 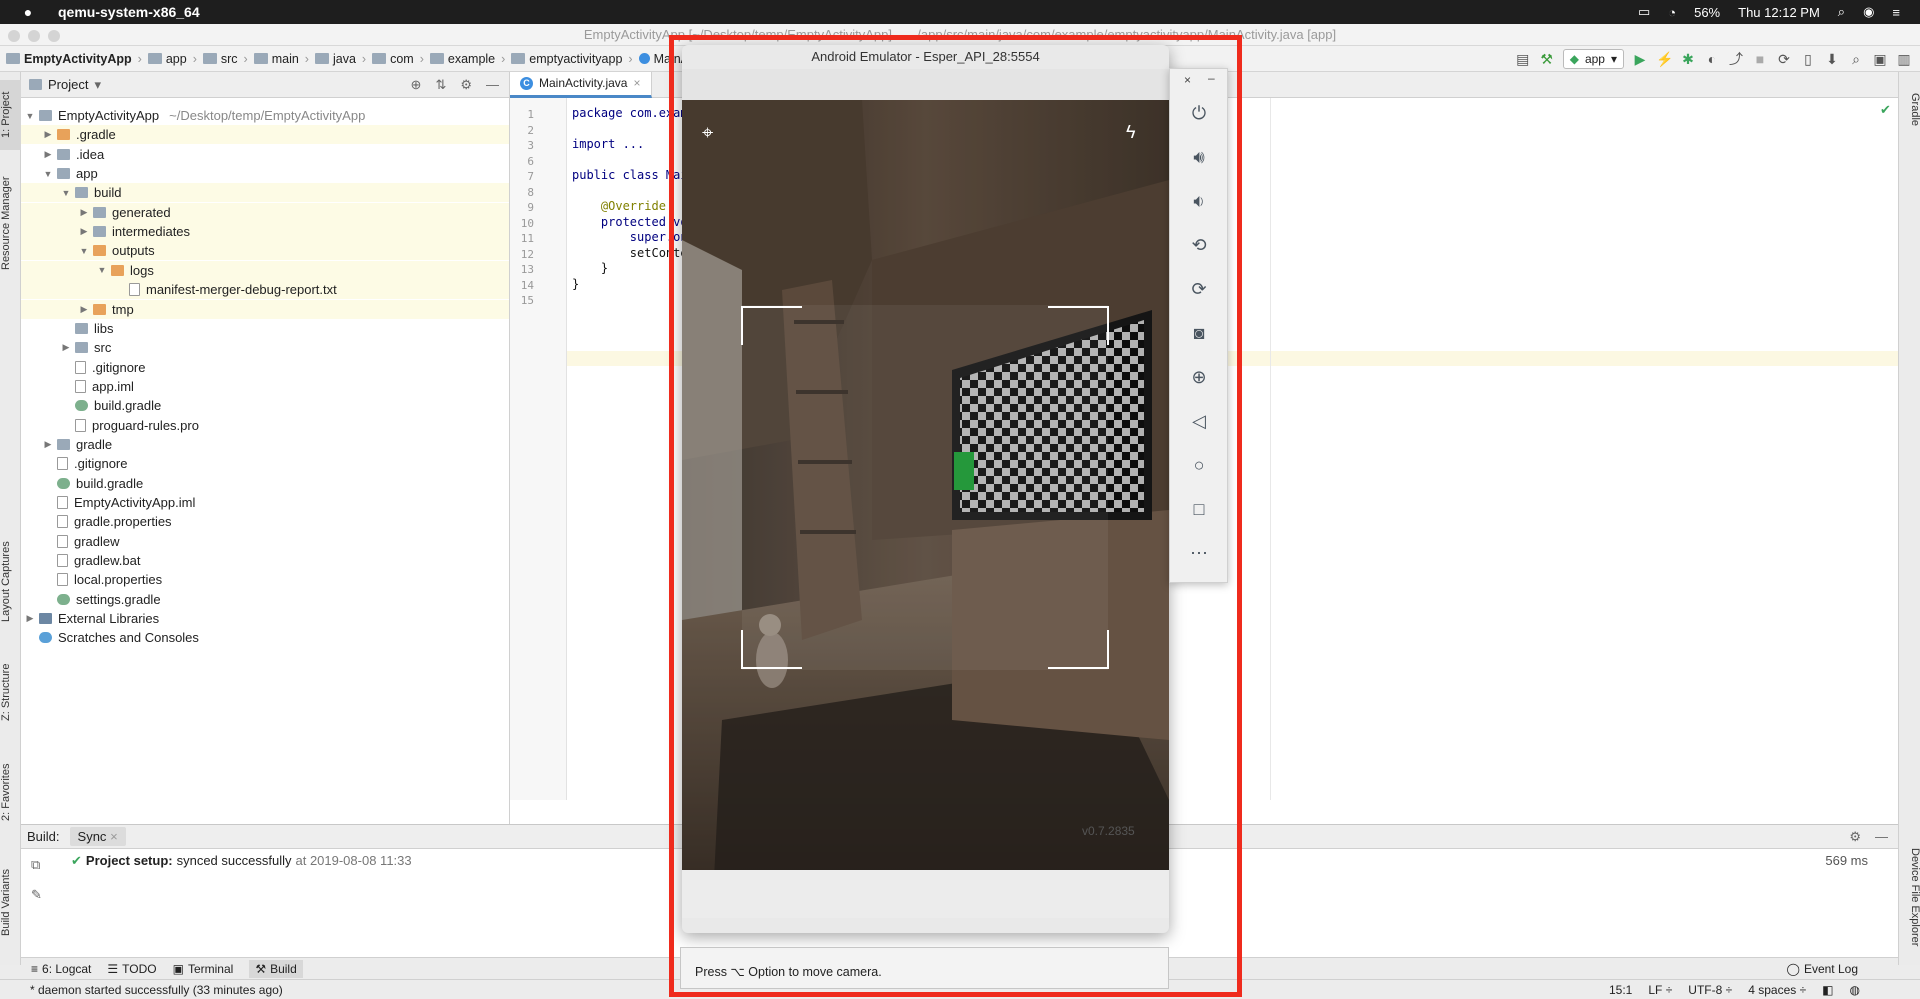 I want to click on wifi-icon: ◔, so click(x=1672, y=12).